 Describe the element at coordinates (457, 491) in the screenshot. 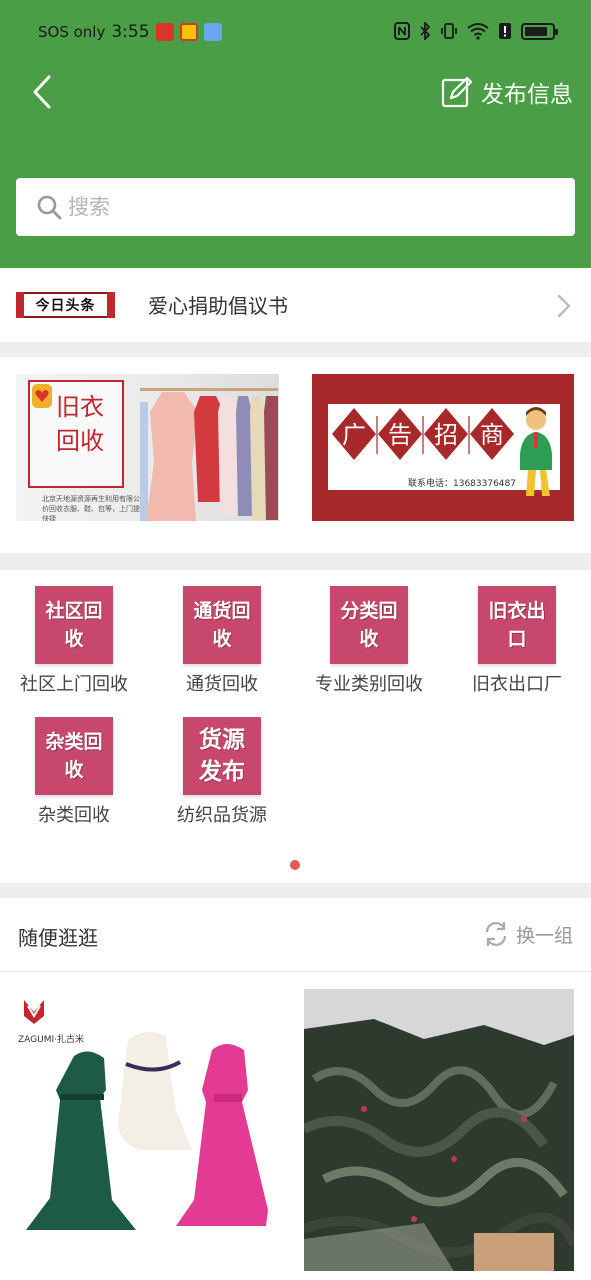

I see `ad-underline` at that location.